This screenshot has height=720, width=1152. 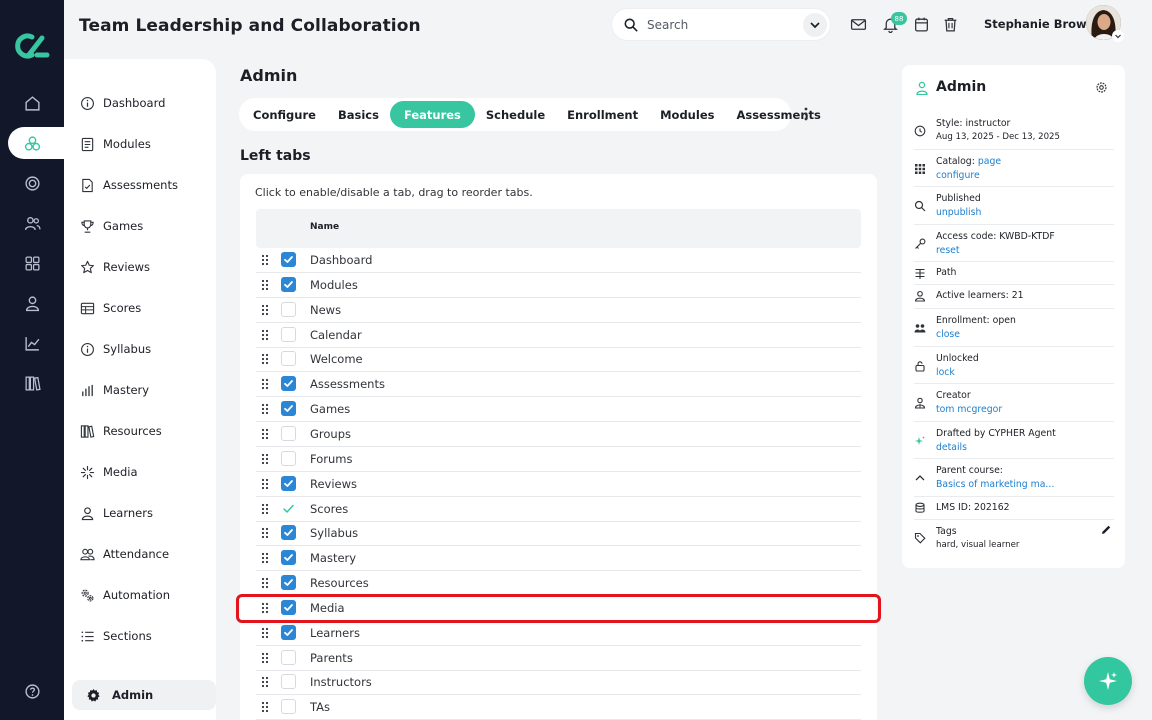 I want to click on table-row: Mastery, so click(x=558, y=559).